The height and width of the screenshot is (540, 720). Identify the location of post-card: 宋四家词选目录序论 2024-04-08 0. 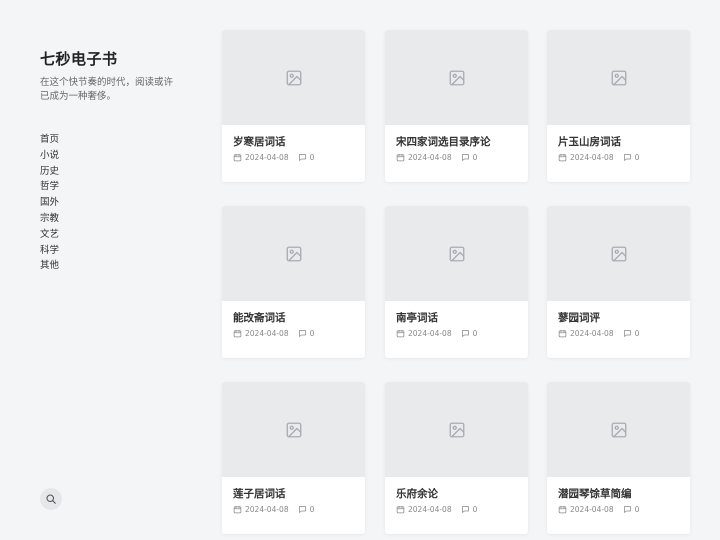
(456, 106).